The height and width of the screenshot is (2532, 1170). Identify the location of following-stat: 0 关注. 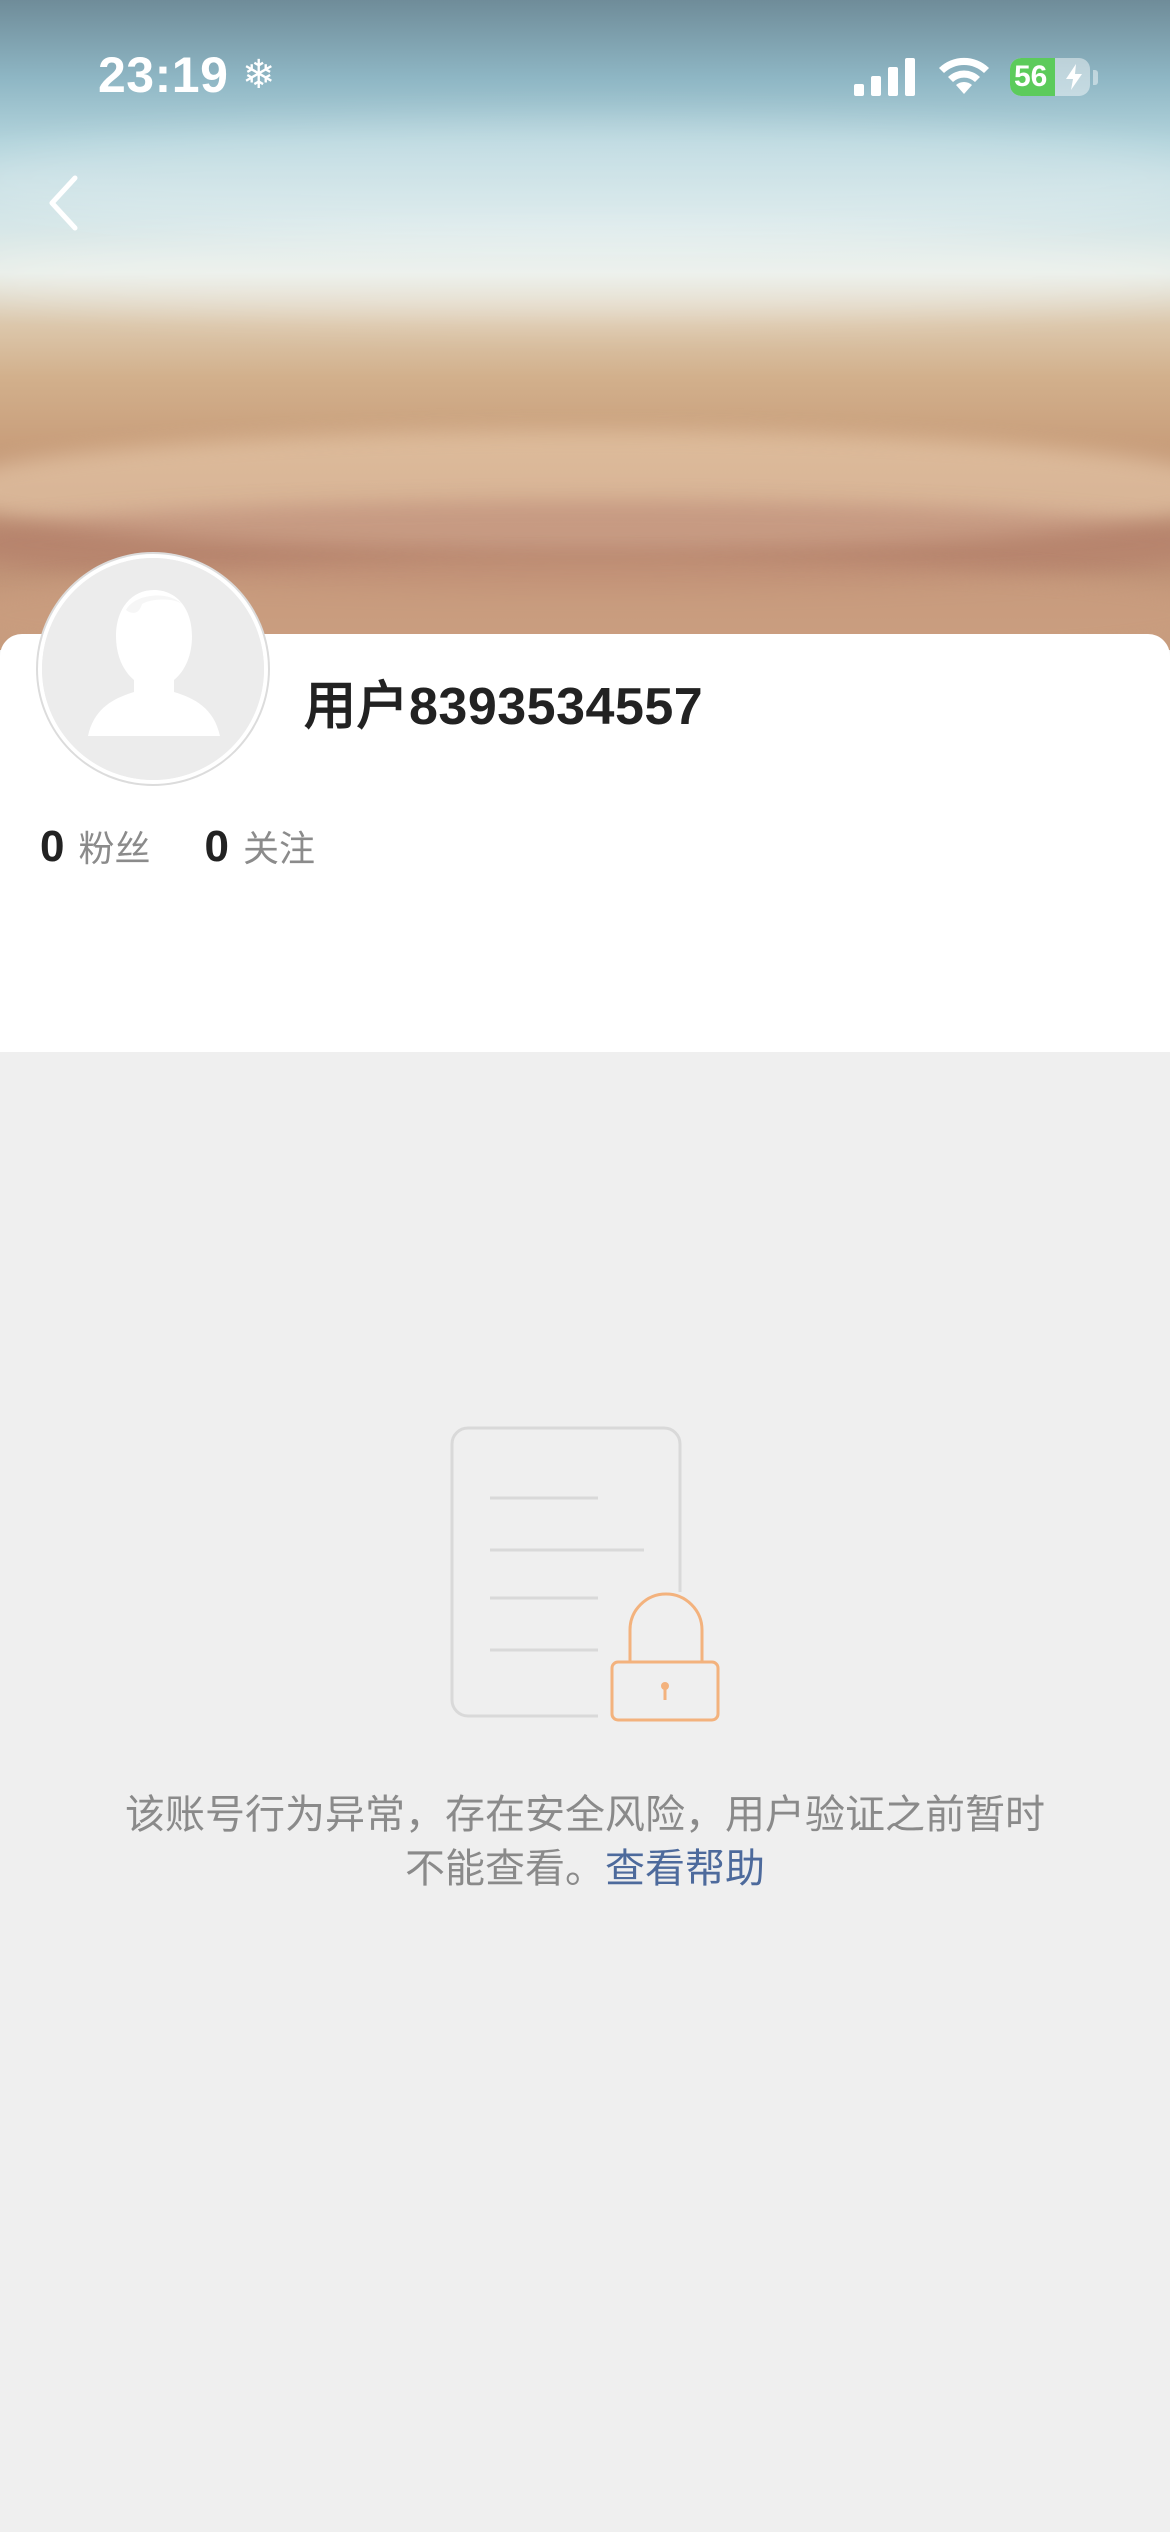
(260, 846).